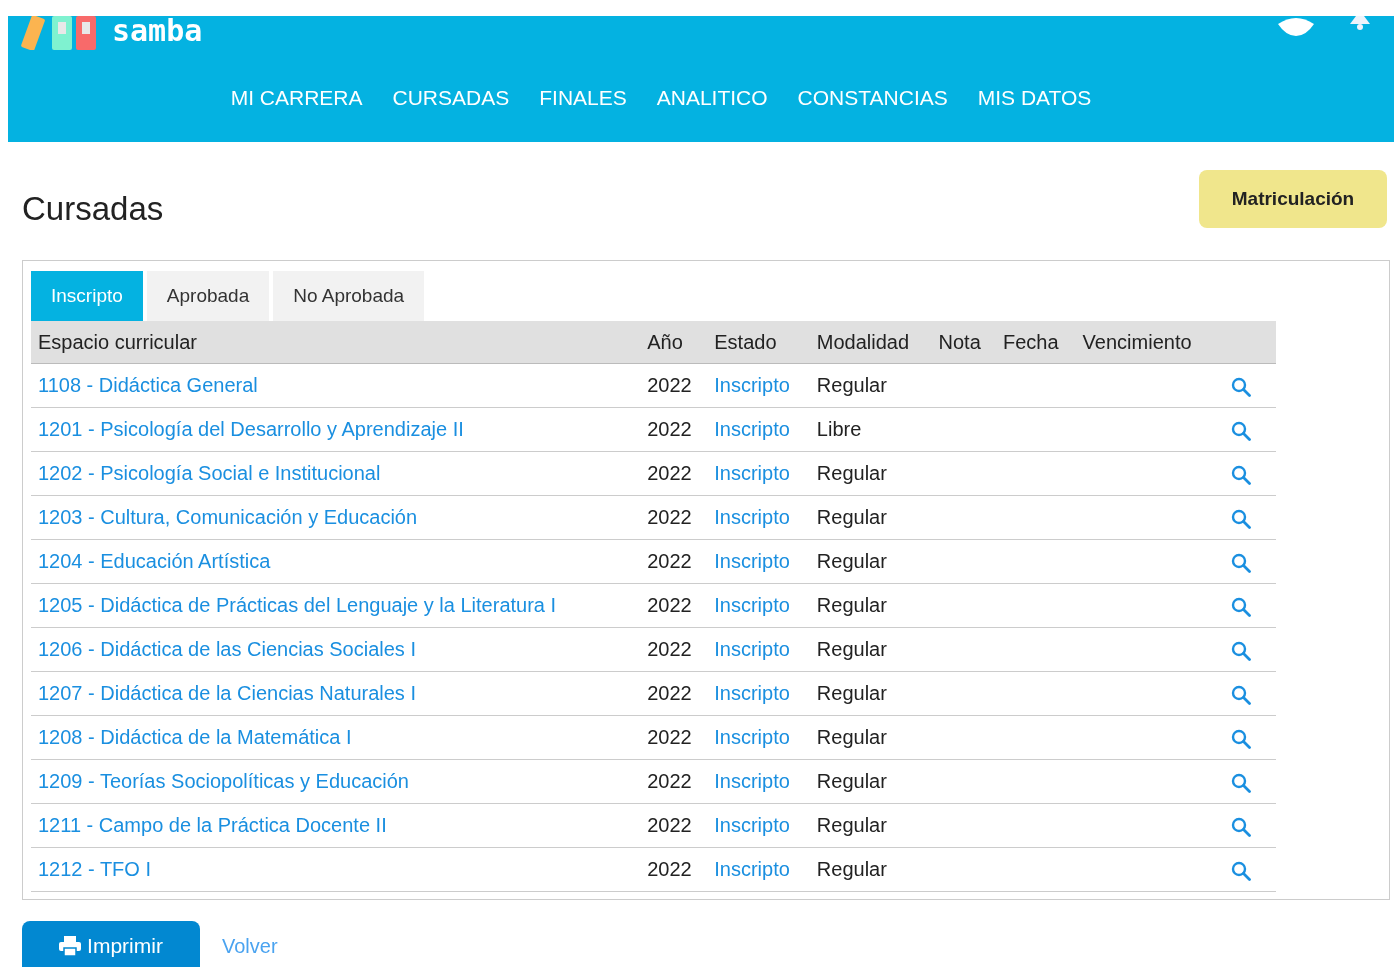 The width and height of the screenshot is (1394, 967). What do you see at coordinates (250, 946) in the screenshot?
I see `back-link: Volver` at bounding box center [250, 946].